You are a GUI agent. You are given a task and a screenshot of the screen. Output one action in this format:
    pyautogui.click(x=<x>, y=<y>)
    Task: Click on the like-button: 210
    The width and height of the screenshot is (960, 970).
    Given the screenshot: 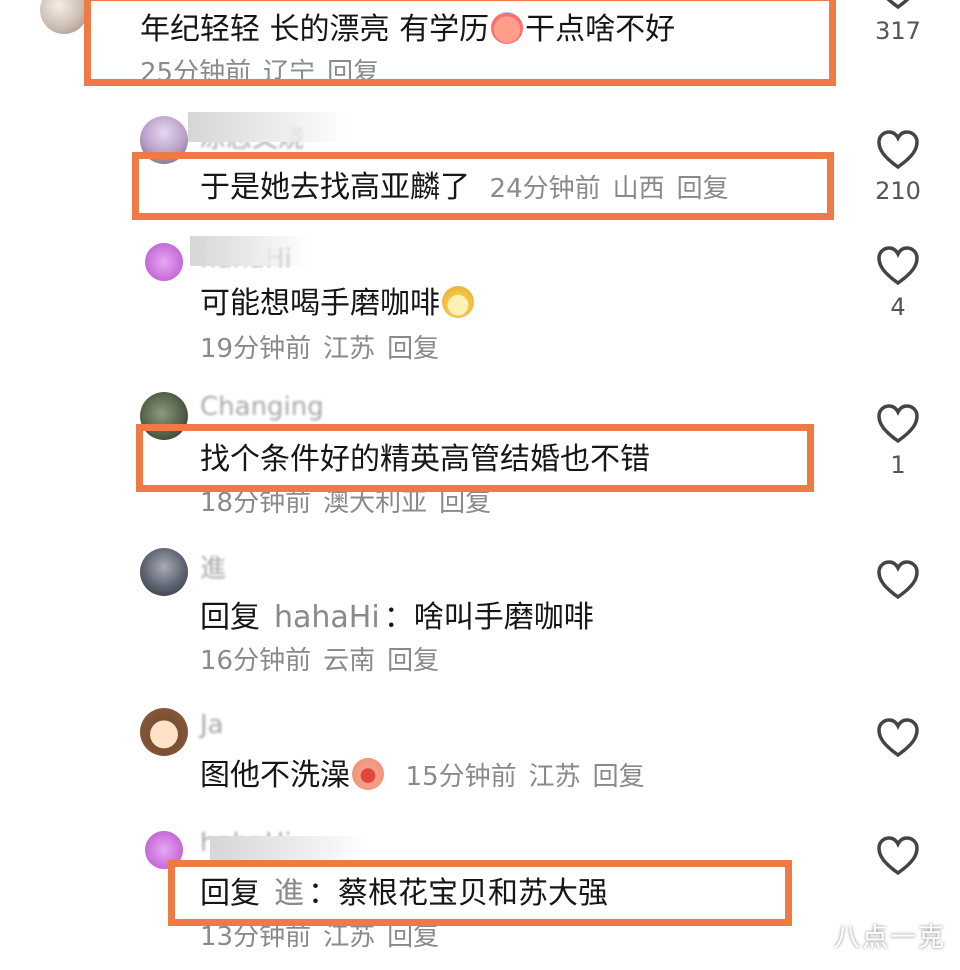 What is the action you would take?
    pyautogui.click(x=898, y=168)
    